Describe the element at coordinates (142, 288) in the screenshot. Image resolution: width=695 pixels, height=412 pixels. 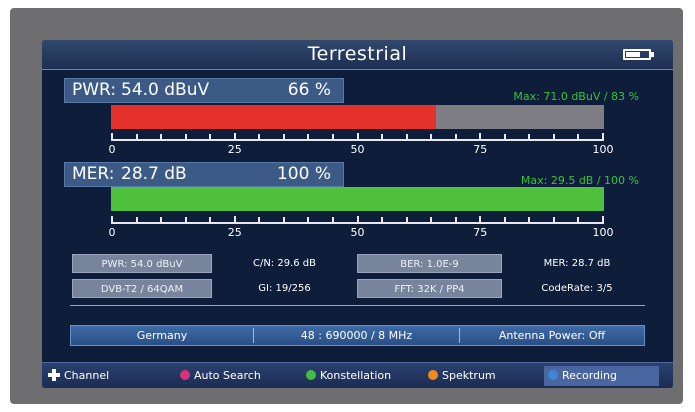
I see `info-standard: DVB-T2 / 64QAM` at that location.